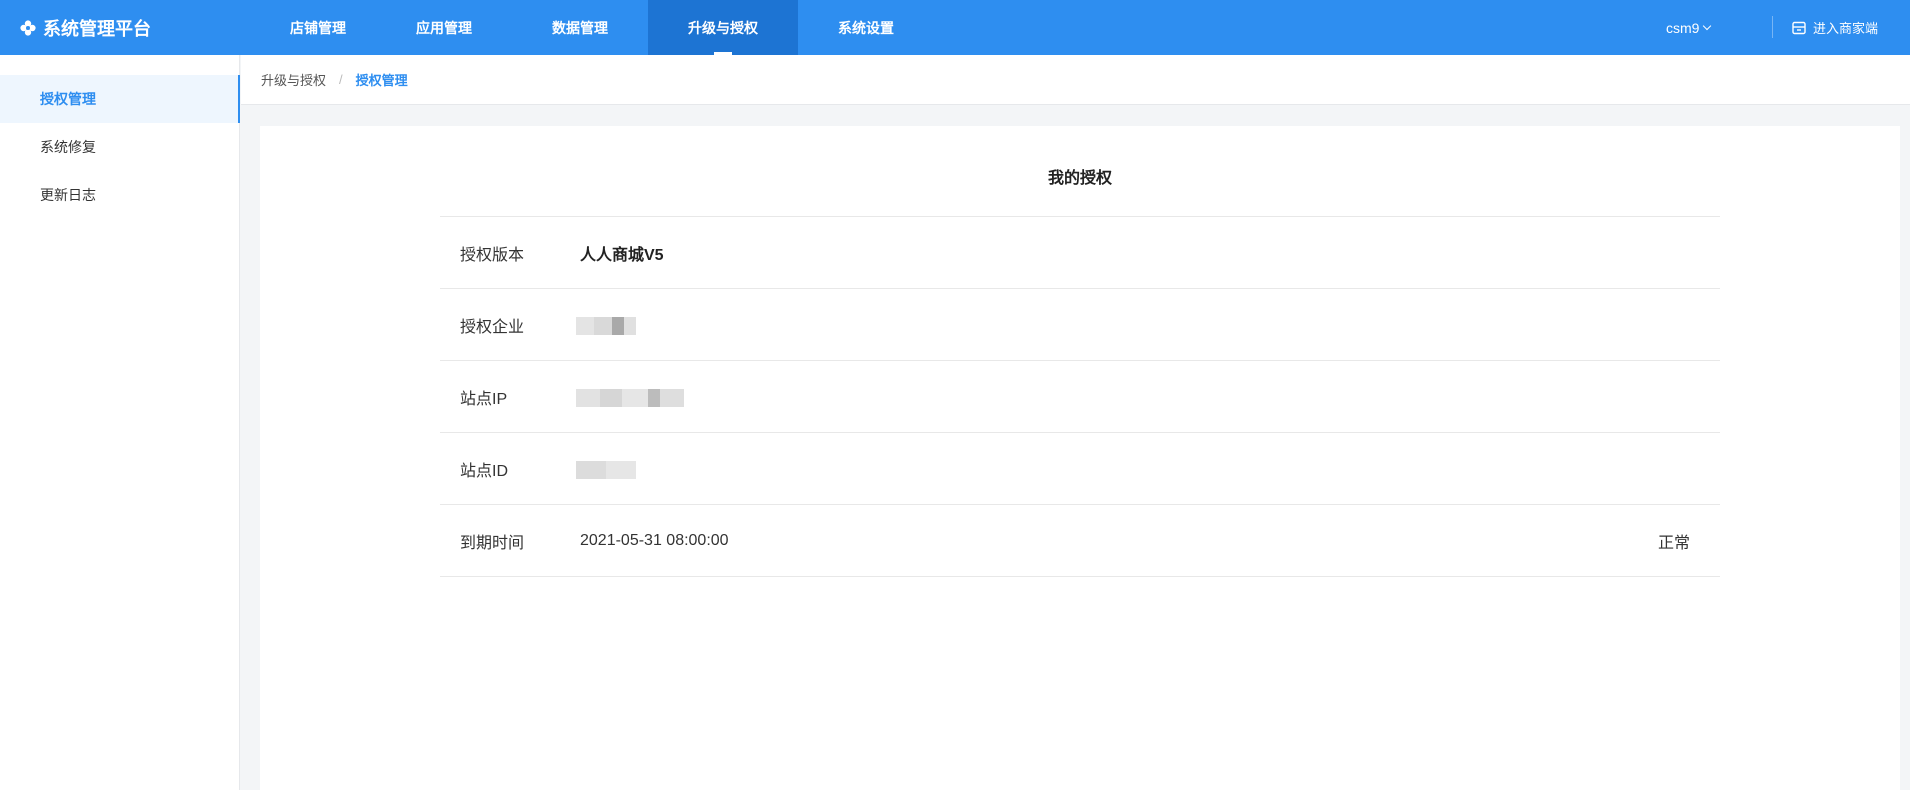  I want to click on tab-upgrade-license: 升级与授权, so click(723, 27).